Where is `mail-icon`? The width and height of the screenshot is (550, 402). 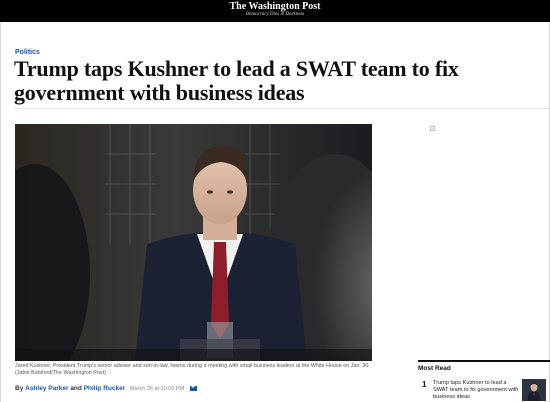
mail-icon is located at coordinates (193, 388).